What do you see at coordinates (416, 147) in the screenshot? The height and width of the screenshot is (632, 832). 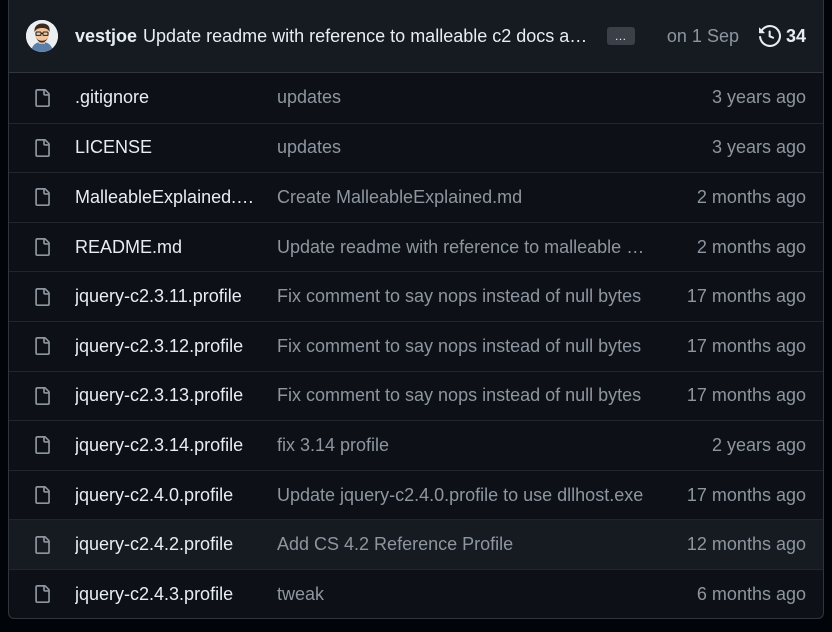 I see `file-row: LICENSE updates 3 years ago` at bounding box center [416, 147].